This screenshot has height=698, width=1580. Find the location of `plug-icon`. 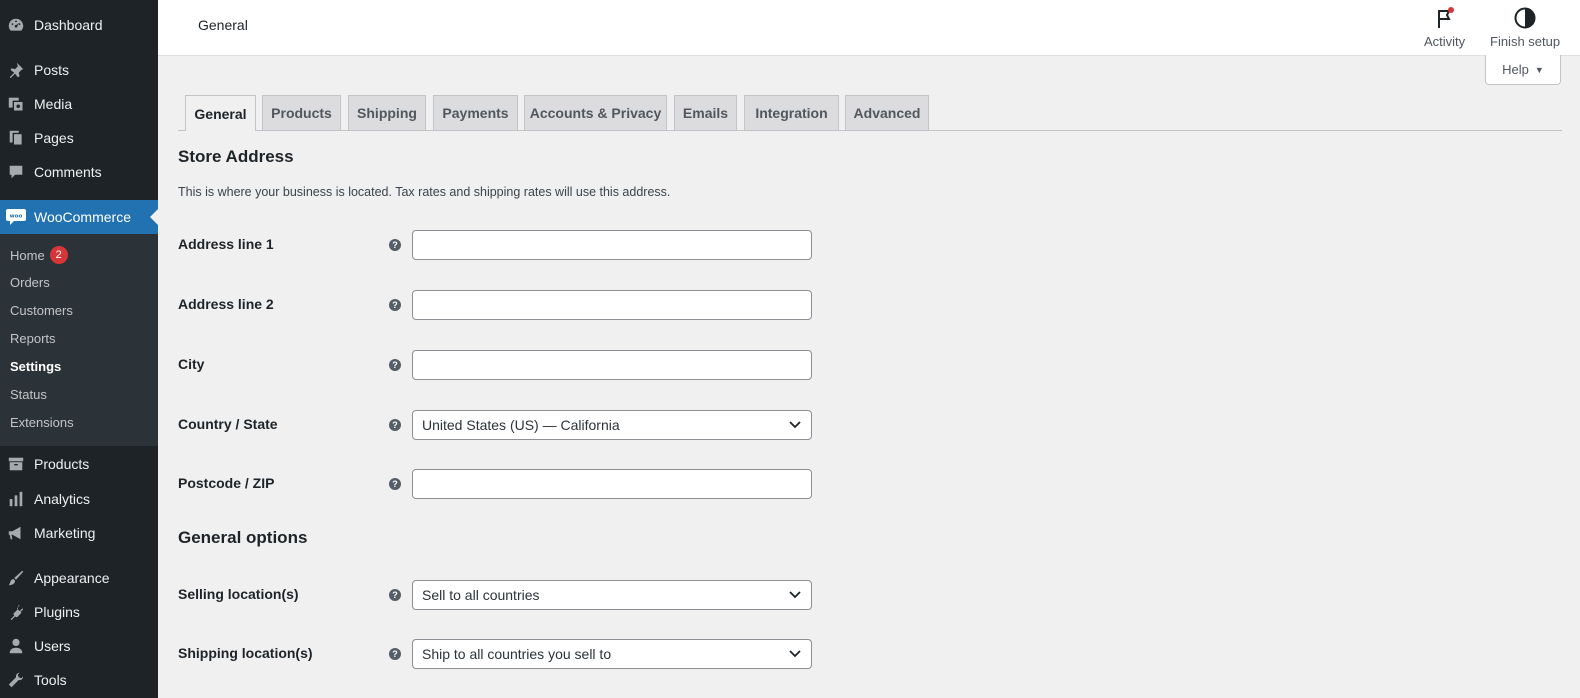

plug-icon is located at coordinates (16, 612).